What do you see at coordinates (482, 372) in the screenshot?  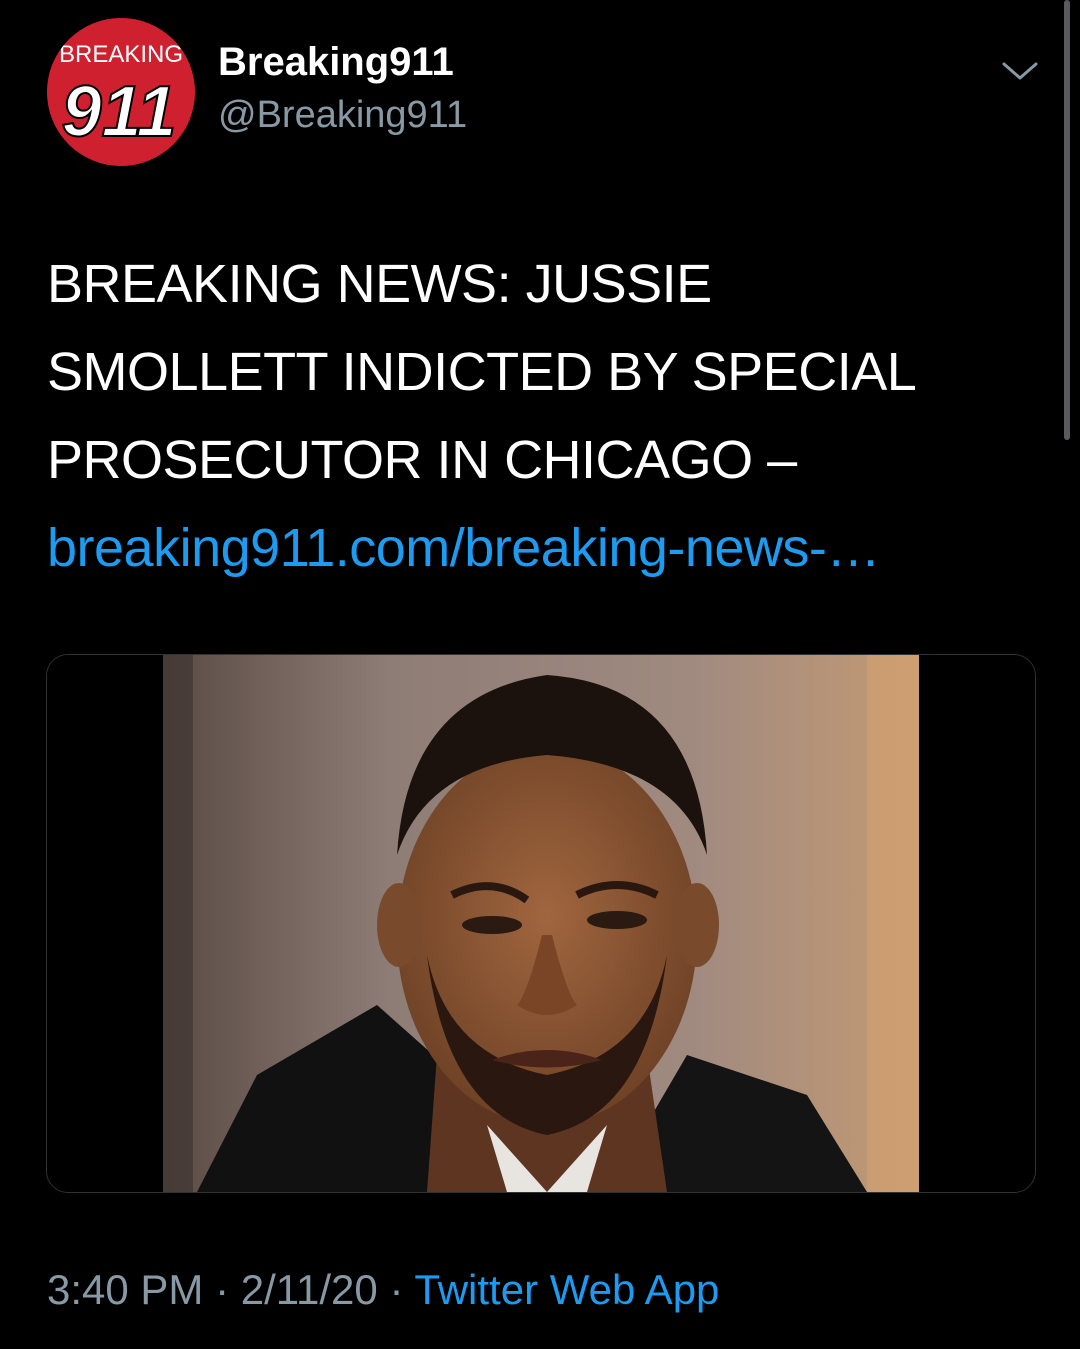 I see `tweet-text-line: SMOLLETT INDICTED BY SPECIAL` at bounding box center [482, 372].